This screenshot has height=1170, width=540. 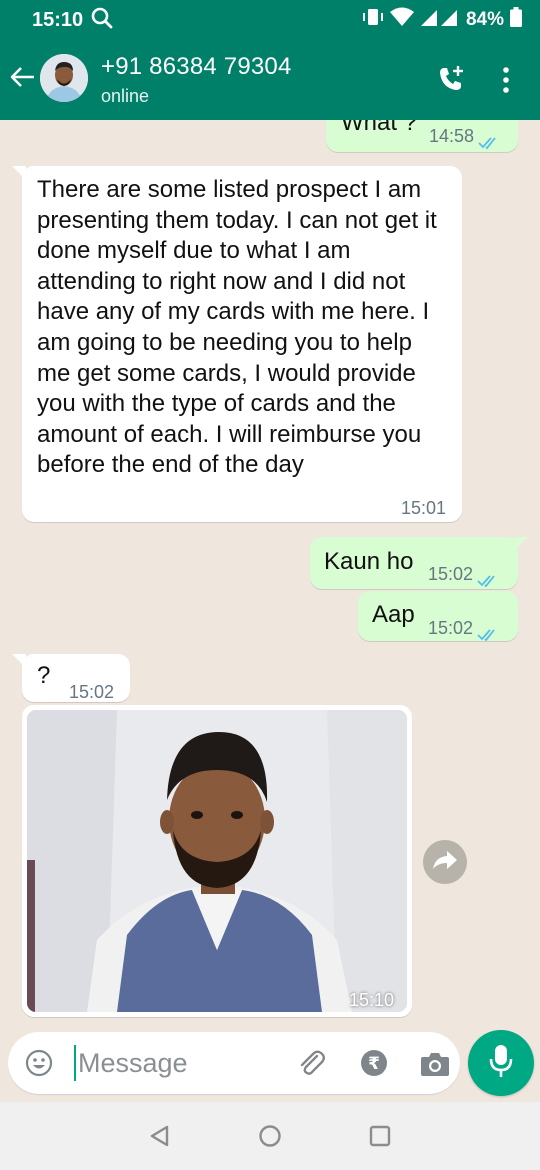 I want to click on camera-icon, so click(x=435, y=1064).